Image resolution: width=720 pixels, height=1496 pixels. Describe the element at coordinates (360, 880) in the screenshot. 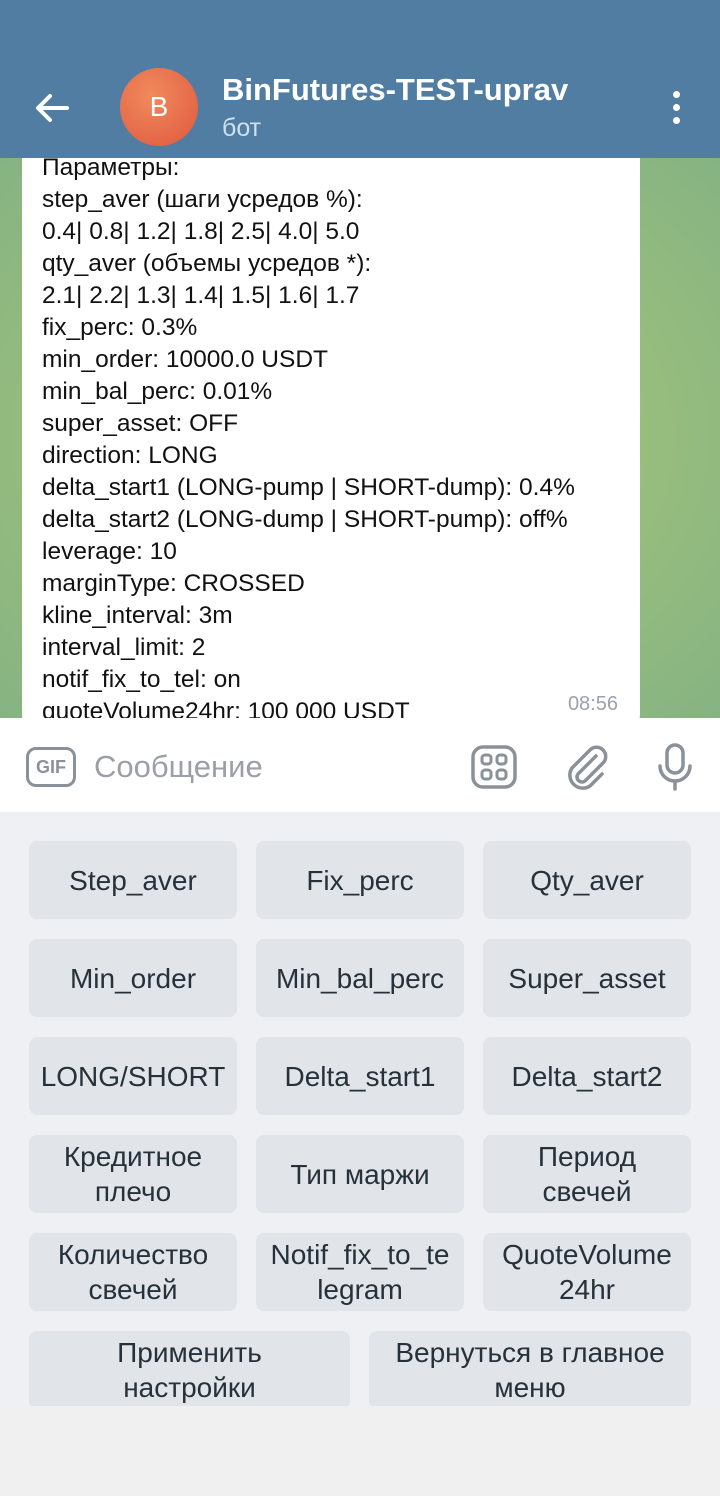

I see `fix-perc-button: Fix_perc` at that location.